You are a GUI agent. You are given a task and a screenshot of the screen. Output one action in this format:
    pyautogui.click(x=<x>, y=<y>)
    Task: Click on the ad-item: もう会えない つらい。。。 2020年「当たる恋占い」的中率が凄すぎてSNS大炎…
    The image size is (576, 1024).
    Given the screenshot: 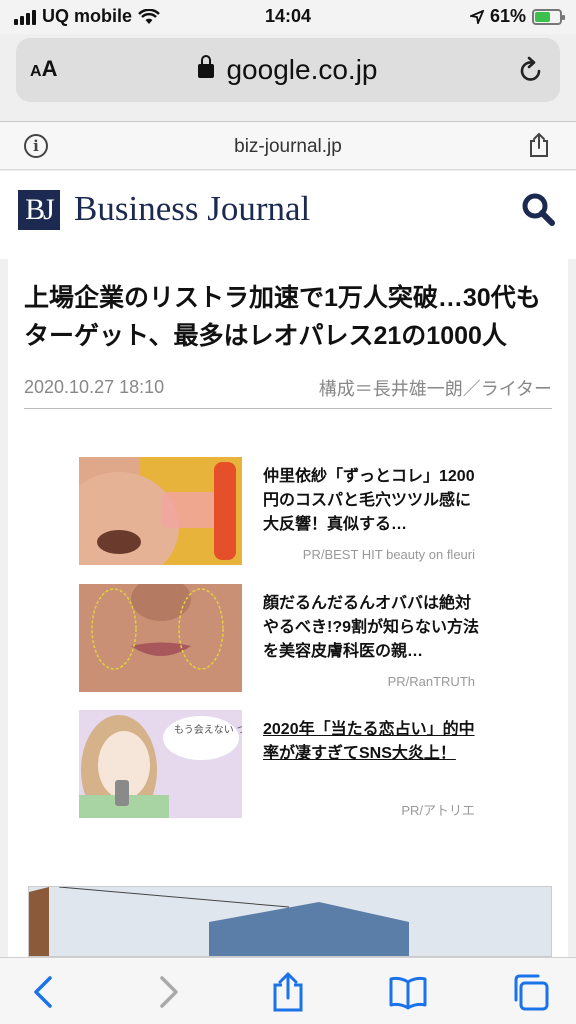 What is the action you would take?
    pyautogui.click(x=279, y=765)
    